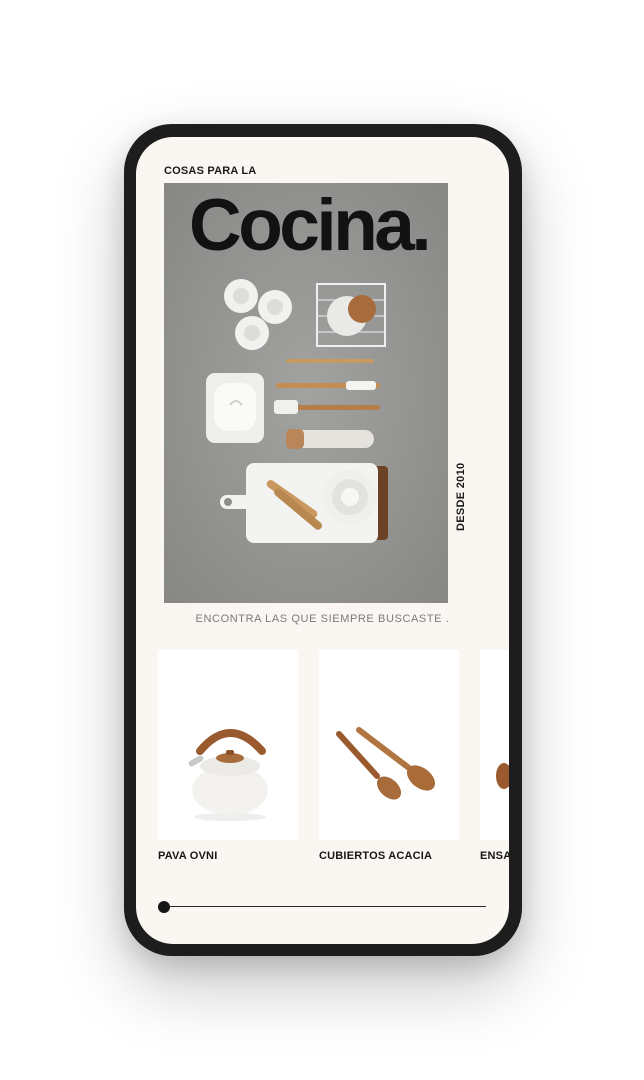 Image resolution: width=644 pixels, height=1080 pixels. Describe the element at coordinates (322, 619) in the screenshot. I see `tagline: ENCONTRA LAS QUE SIEMPRE BUSCASTE .` at that location.